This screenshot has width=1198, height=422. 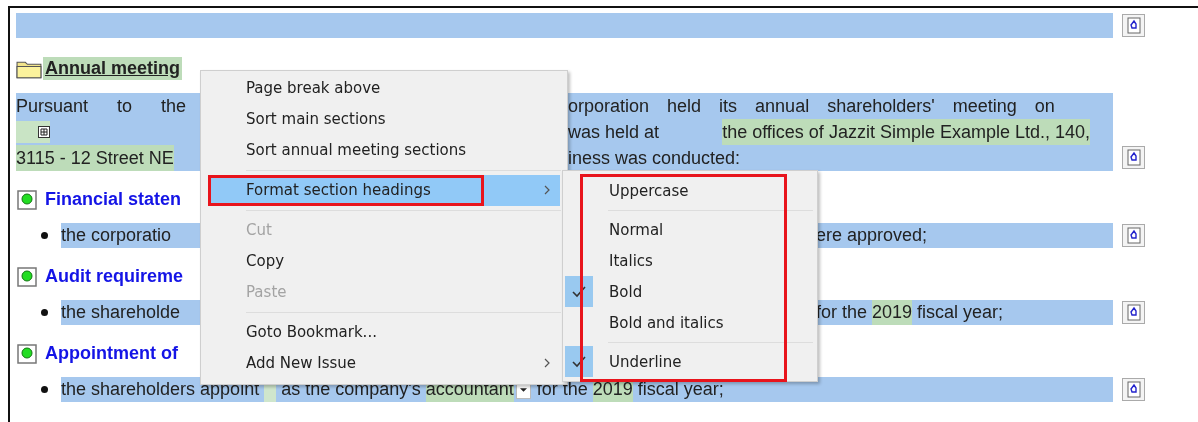 I want to click on menu-item: Normal, so click(x=690, y=229).